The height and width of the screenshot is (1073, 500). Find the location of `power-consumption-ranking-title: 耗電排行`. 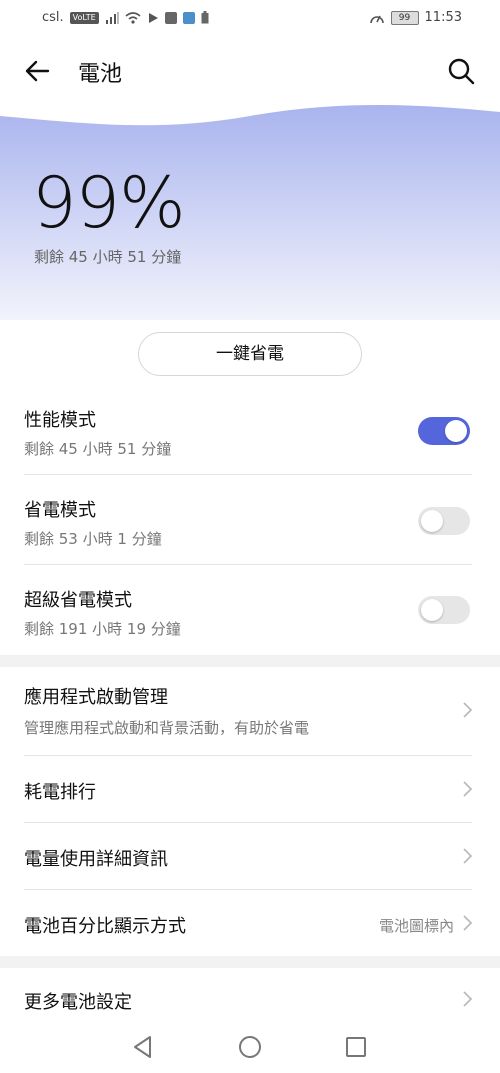

power-consumption-ranking-title: 耗電排行 is located at coordinates (60, 792).